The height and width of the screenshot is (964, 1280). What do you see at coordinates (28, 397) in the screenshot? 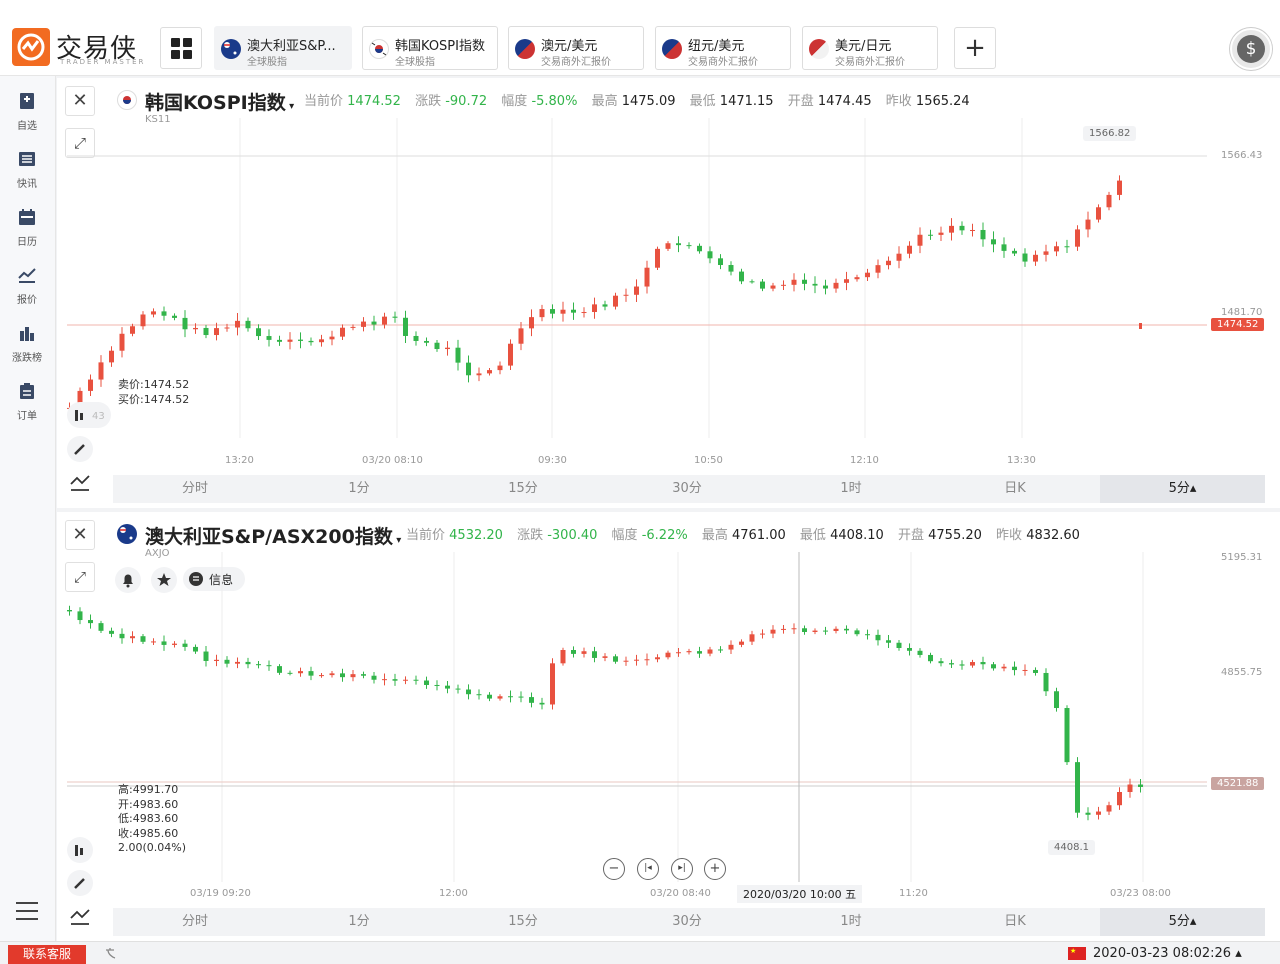
I see `sidebar-item-orders: 订单` at bounding box center [28, 397].